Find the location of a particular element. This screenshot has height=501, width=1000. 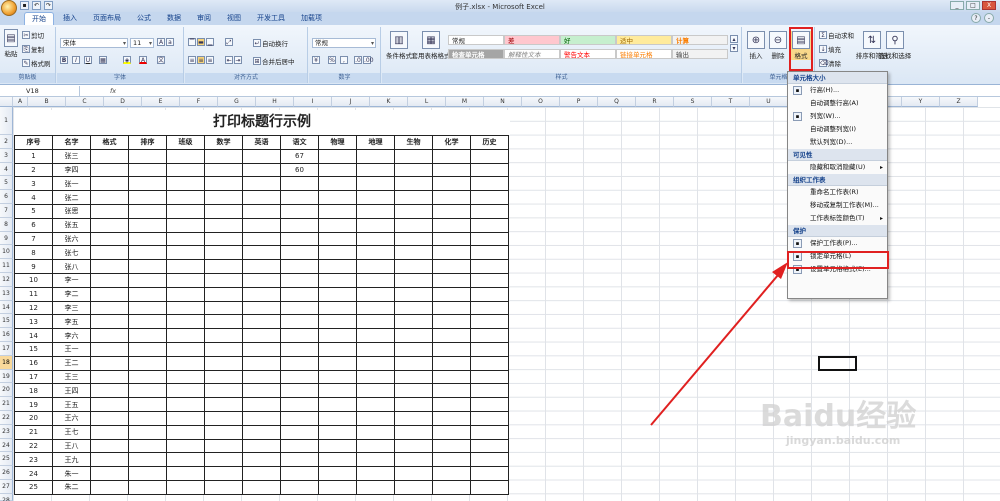

watermark-logo-text: Baidu经验 is located at coordinates (838, 416).